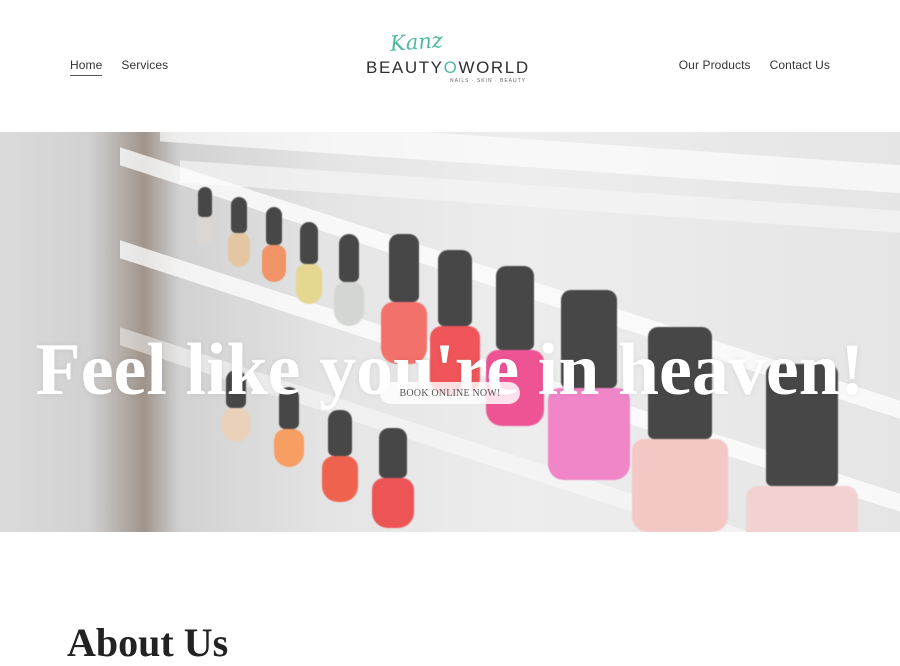 The height and width of the screenshot is (666, 900). What do you see at coordinates (405, 67) in the screenshot?
I see `logo-main-beauty: BEAUTY` at bounding box center [405, 67].